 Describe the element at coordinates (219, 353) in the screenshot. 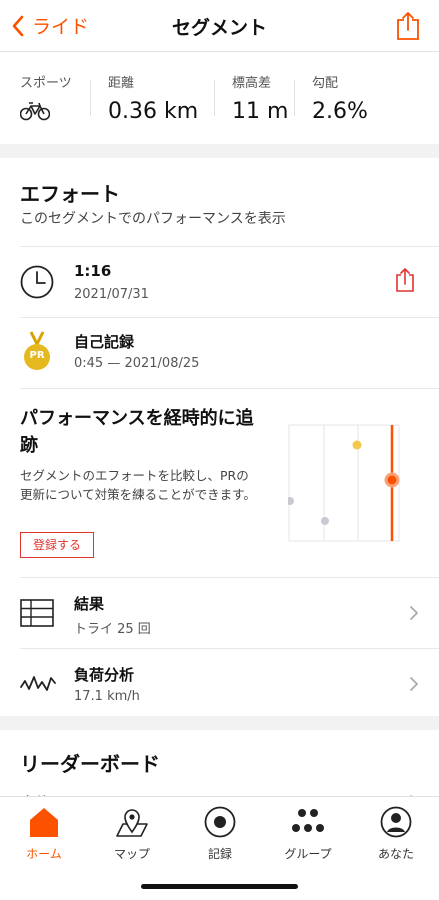

I see `personal-record-row: PR 自己記録 0:45 — 2021/08/25` at that location.